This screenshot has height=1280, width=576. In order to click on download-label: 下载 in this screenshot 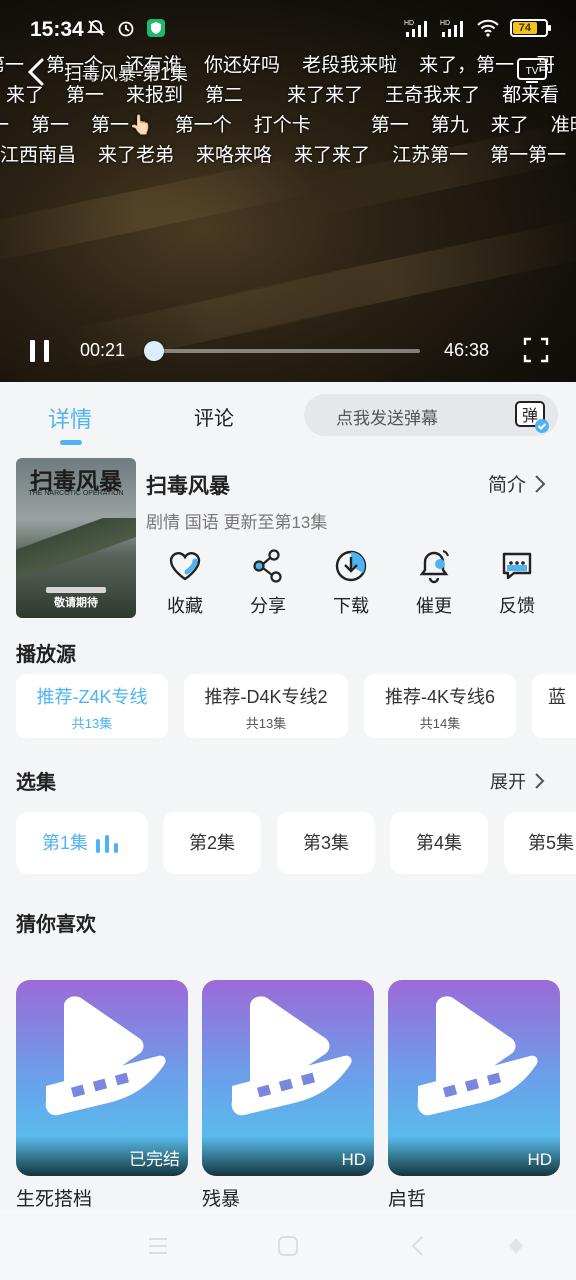, I will do `click(351, 606)`.